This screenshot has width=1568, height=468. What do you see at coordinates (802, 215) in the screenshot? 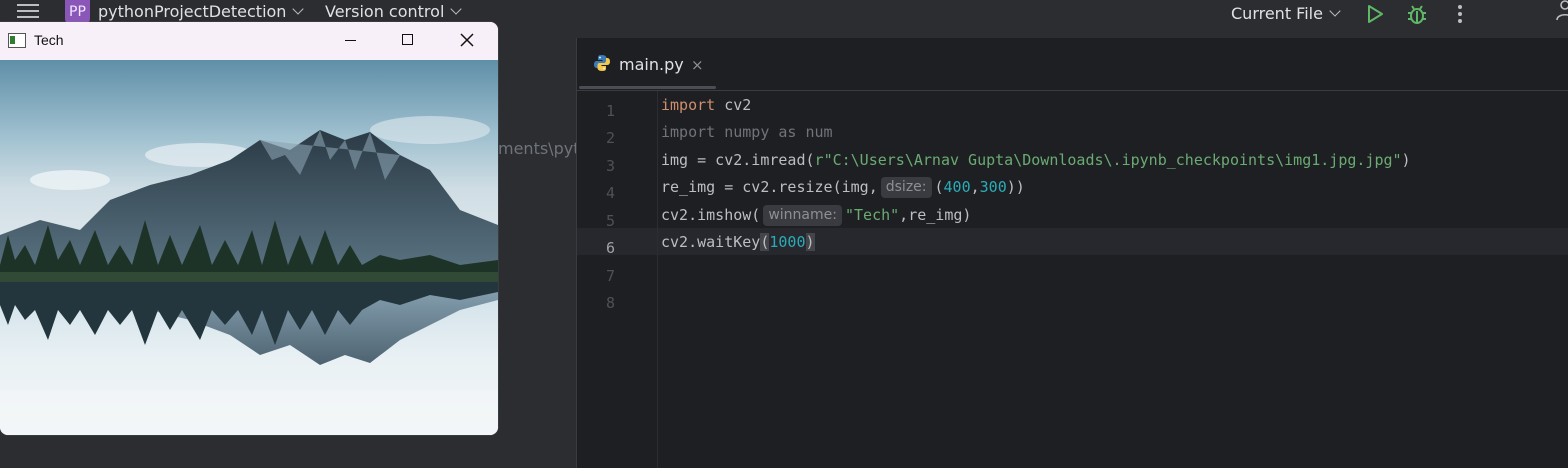
I see `parameter-hint: winname:` at bounding box center [802, 215].